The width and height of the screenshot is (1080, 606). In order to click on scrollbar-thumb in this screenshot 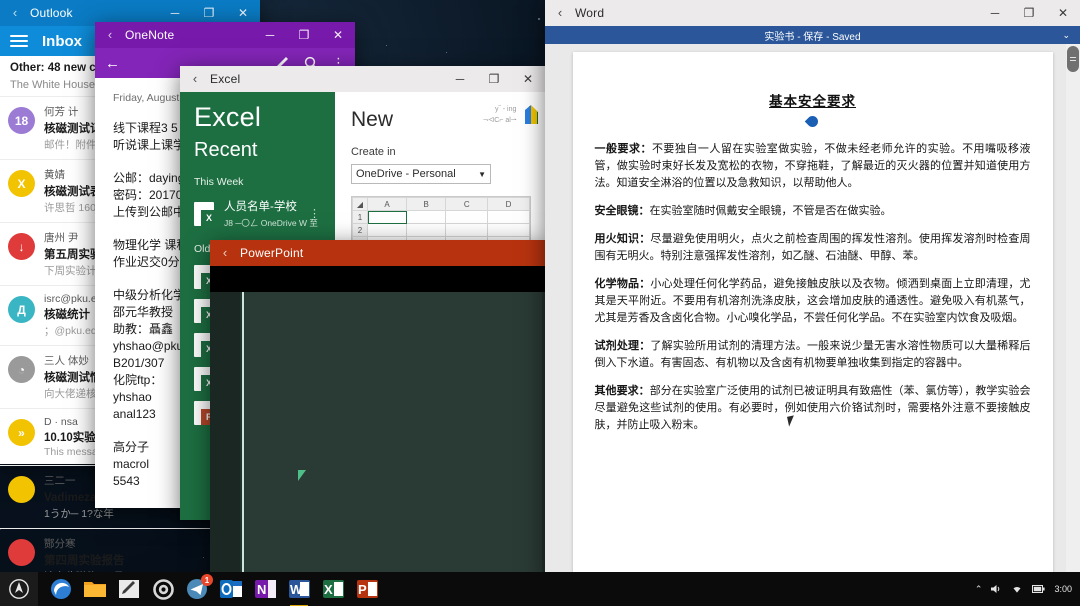, I will do `click(1073, 59)`.